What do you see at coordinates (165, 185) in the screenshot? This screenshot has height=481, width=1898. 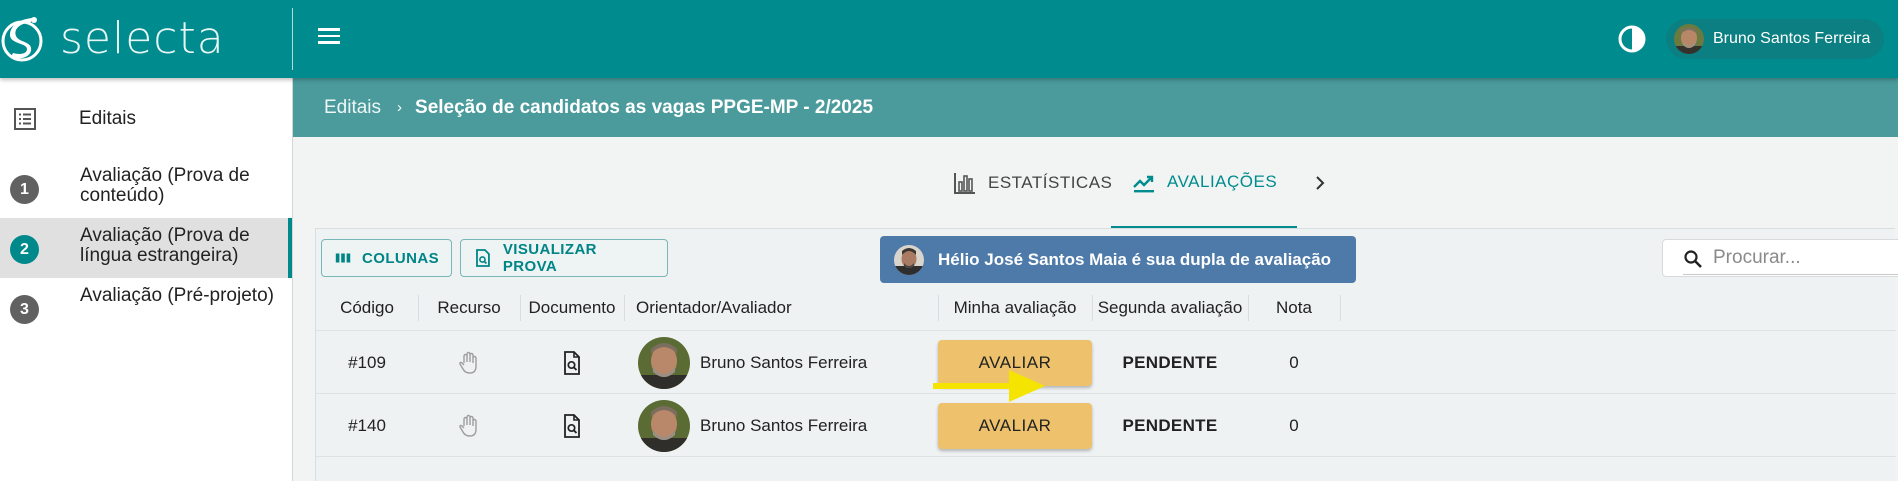 I see `step-label: Avaliação (Prova de conteúdo)` at bounding box center [165, 185].